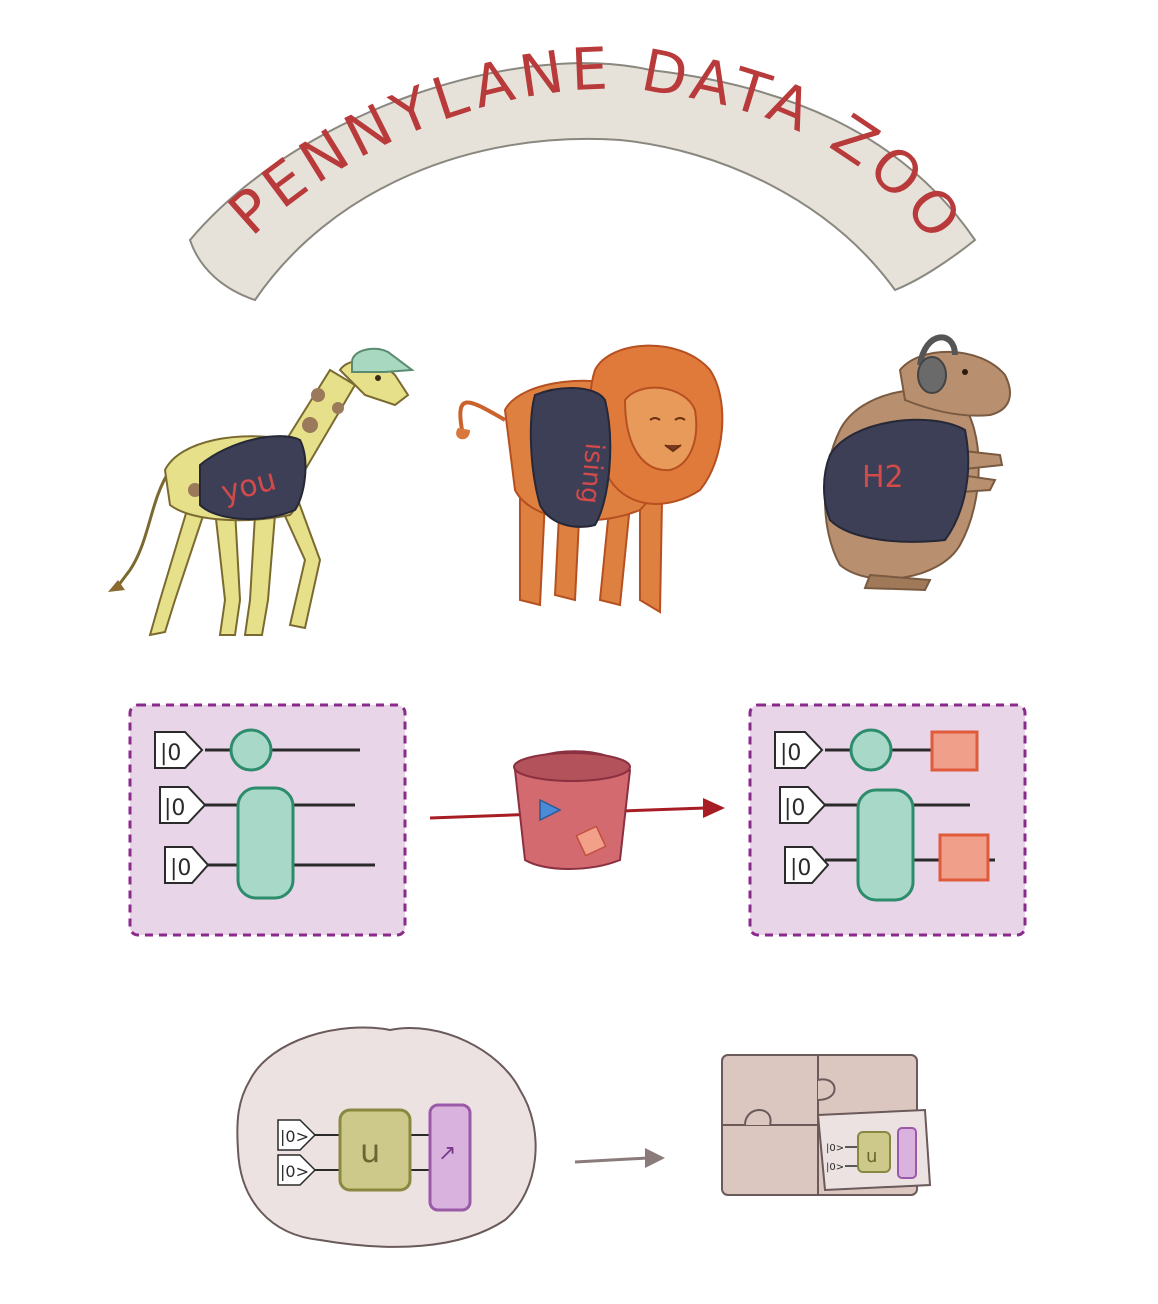 Image resolution: width=1158 pixels, height=1304 pixels. What do you see at coordinates (883, 477) in the screenshot?
I see `capybara-shirt-label: H2` at bounding box center [883, 477].